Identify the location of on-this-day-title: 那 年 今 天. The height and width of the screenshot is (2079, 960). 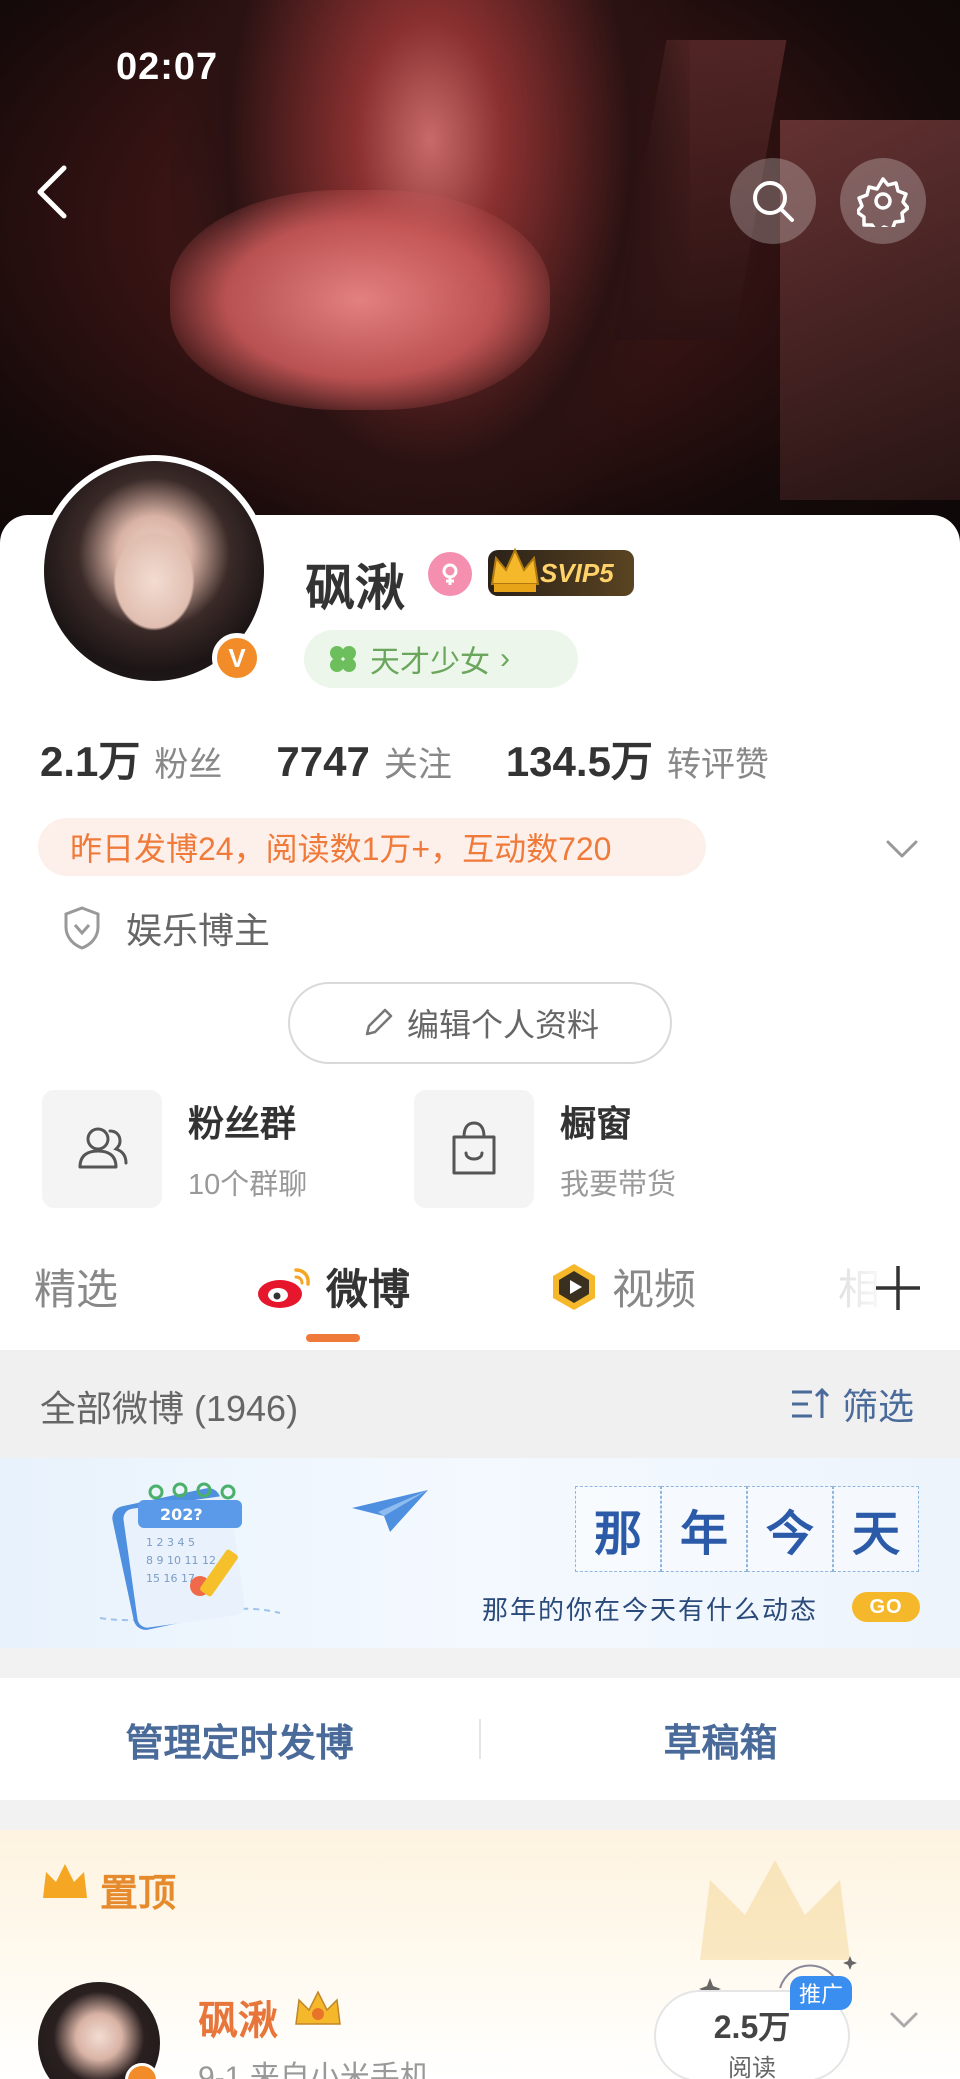
(747, 1529).